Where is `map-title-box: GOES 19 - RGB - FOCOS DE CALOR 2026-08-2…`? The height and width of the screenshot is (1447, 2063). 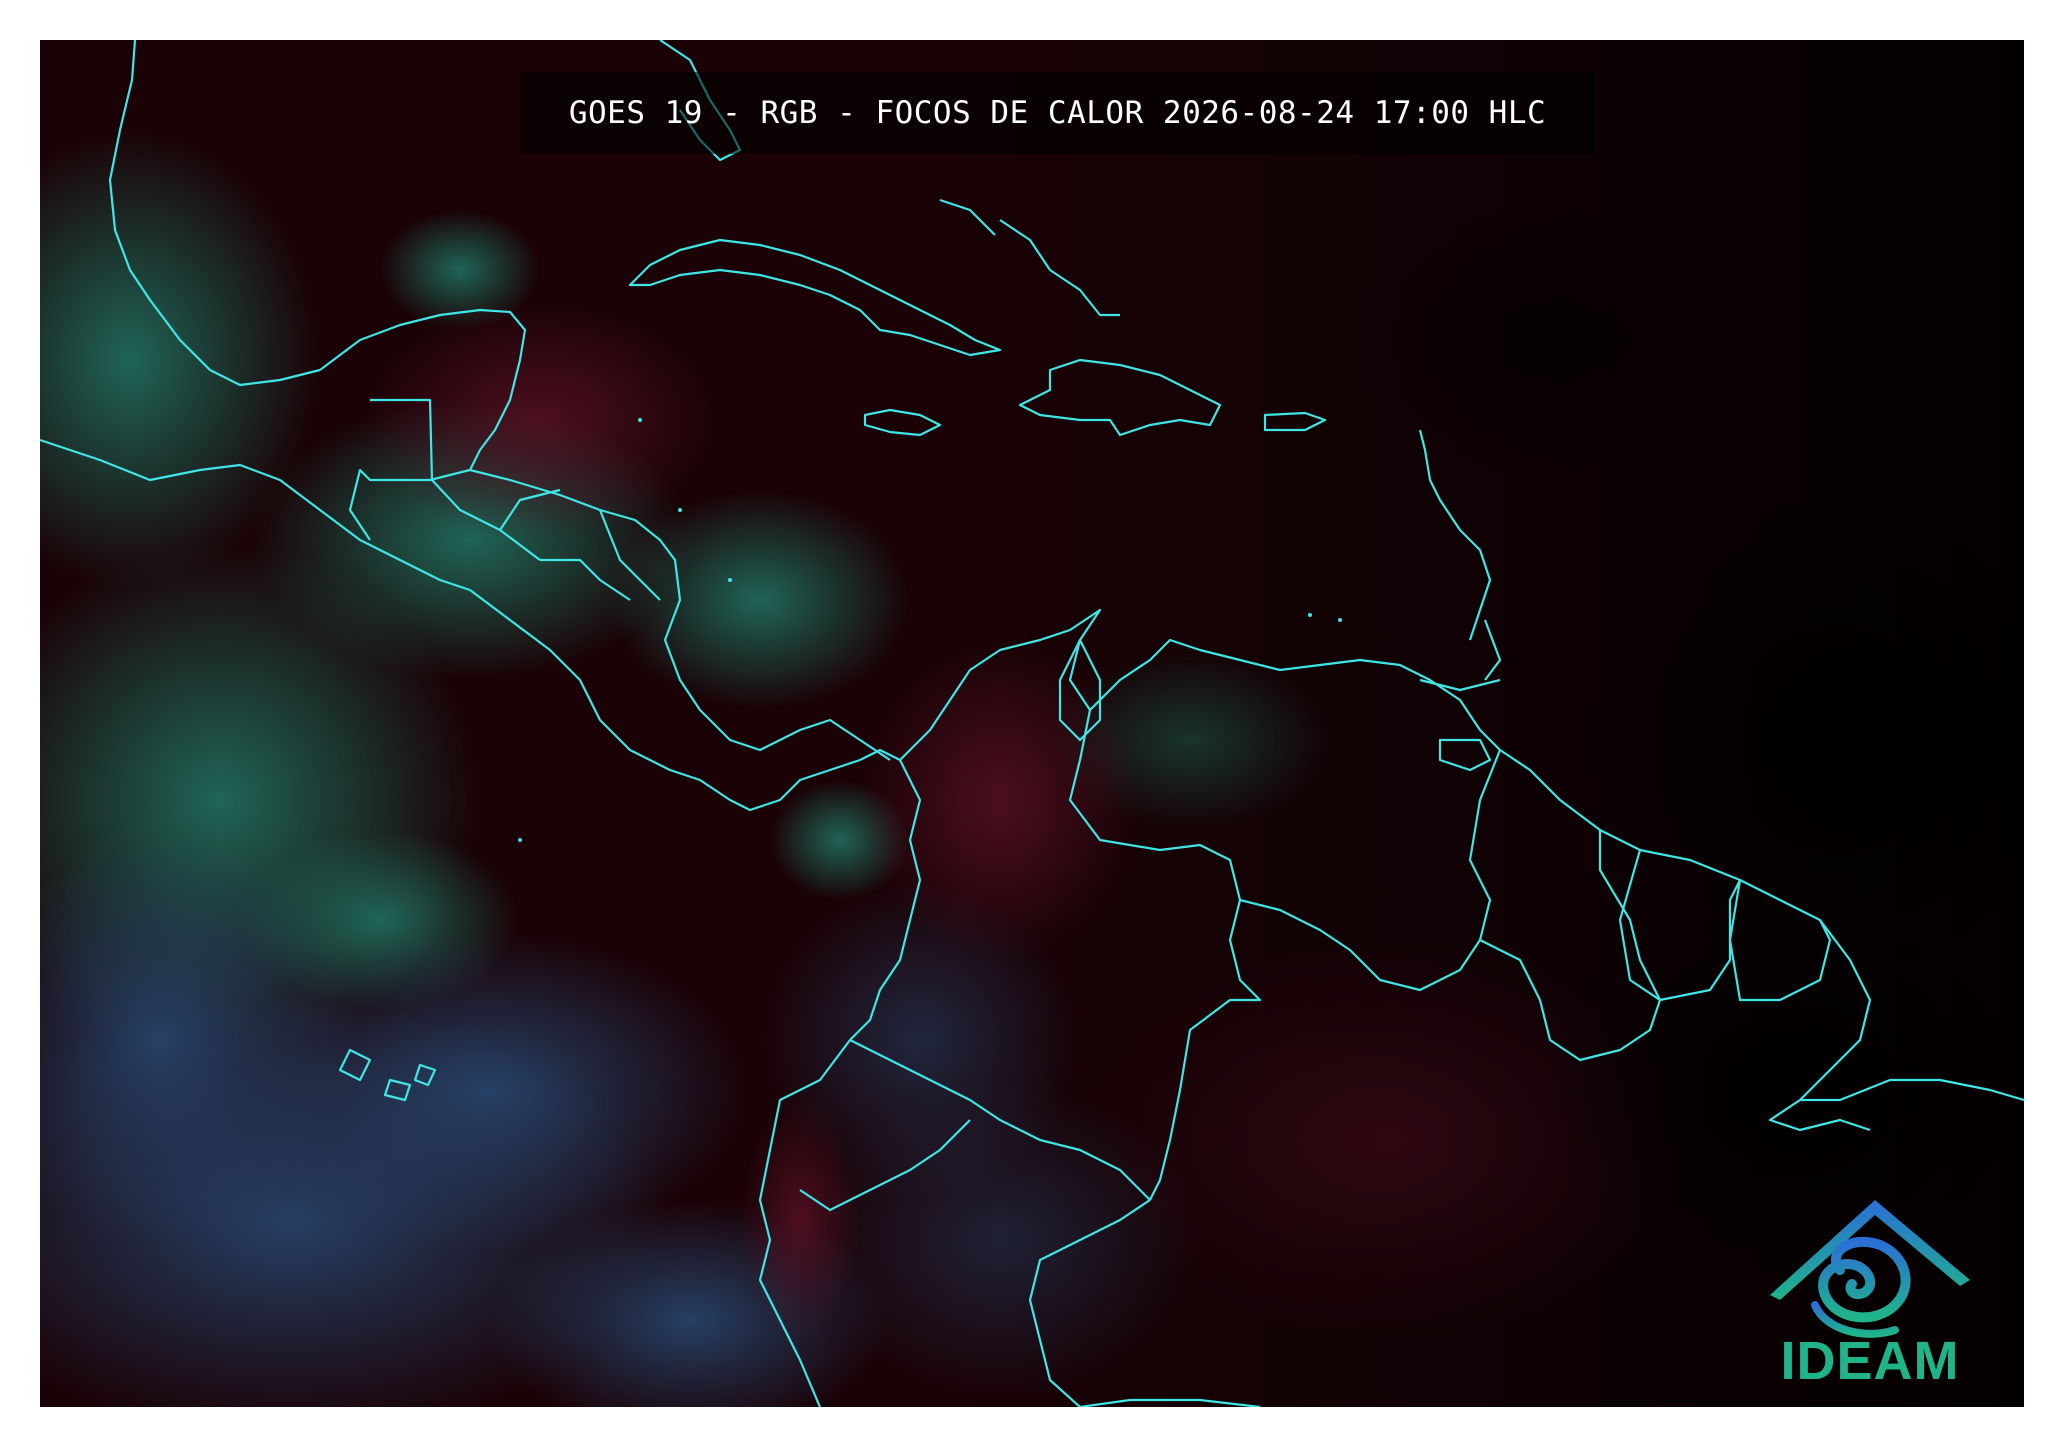 map-title-box: GOES 19 - RGB - FOCOS DE CALOR 2026-08-2… is located at coordinates (1057, 113).